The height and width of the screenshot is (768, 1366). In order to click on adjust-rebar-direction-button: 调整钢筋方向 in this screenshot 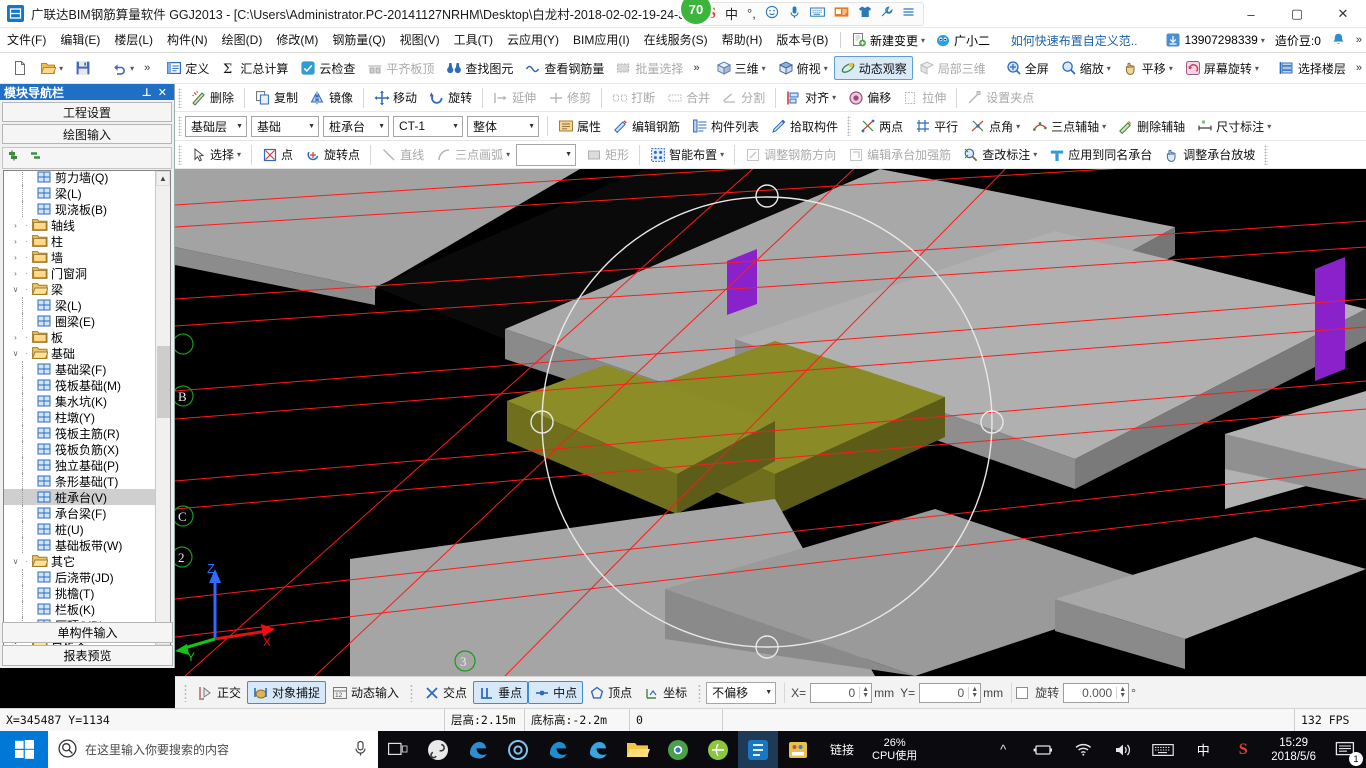, I will do `click(790, 155)`.